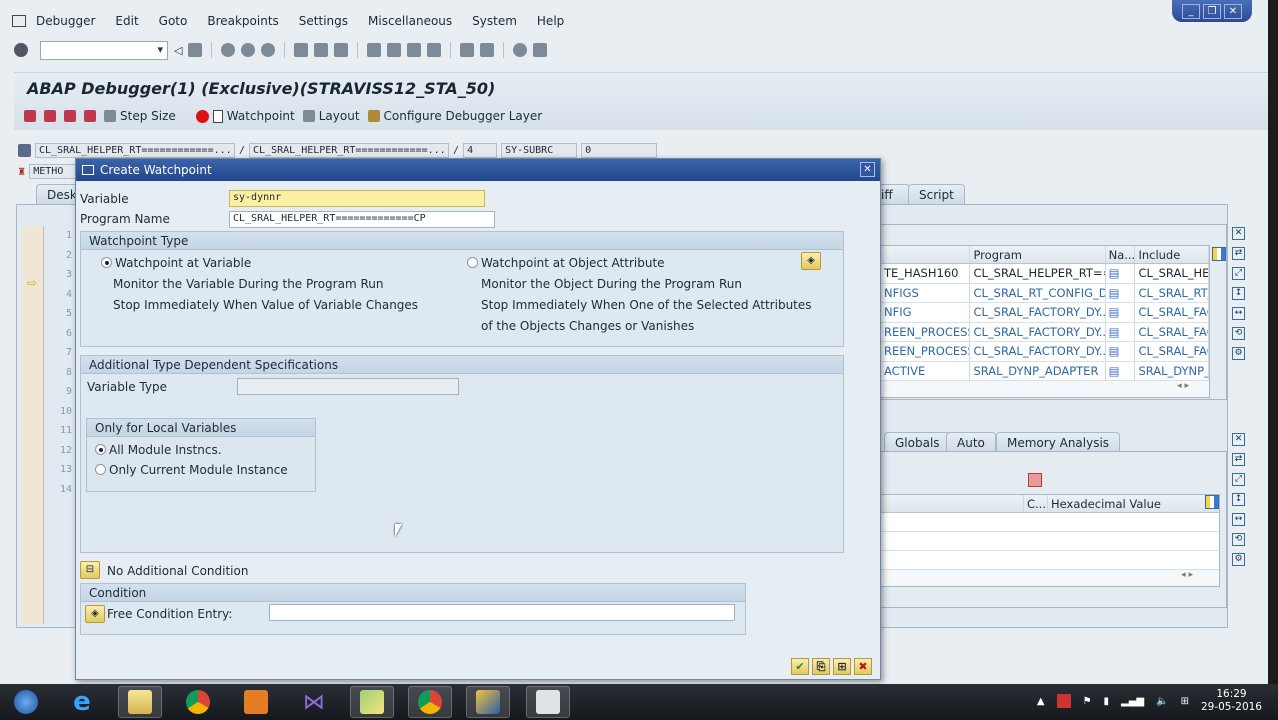  What do you see at coordinates (1191, 11) in the screenshot?
I see `minimize-button: _` at bounding box center [1191, 11].